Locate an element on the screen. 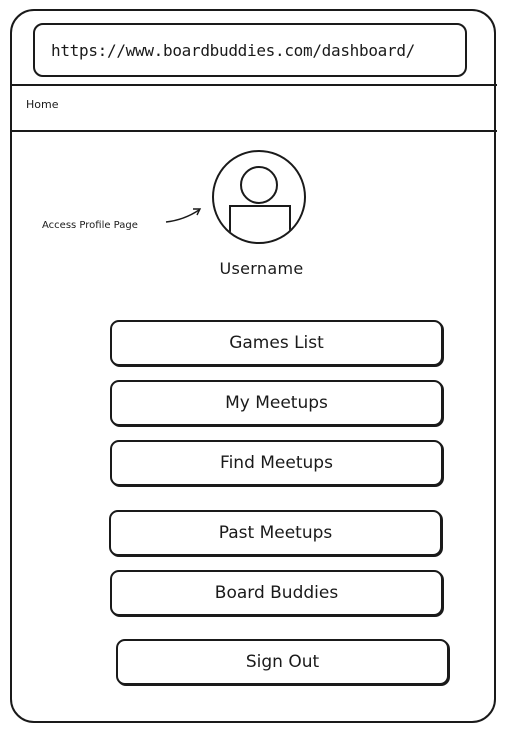 The width and height of the screenshot is (509, 736). profile-avatar is located at coordinates (259, 197).